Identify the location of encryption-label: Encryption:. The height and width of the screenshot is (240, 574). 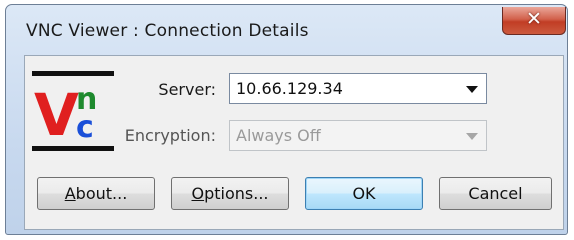
(170, 135).